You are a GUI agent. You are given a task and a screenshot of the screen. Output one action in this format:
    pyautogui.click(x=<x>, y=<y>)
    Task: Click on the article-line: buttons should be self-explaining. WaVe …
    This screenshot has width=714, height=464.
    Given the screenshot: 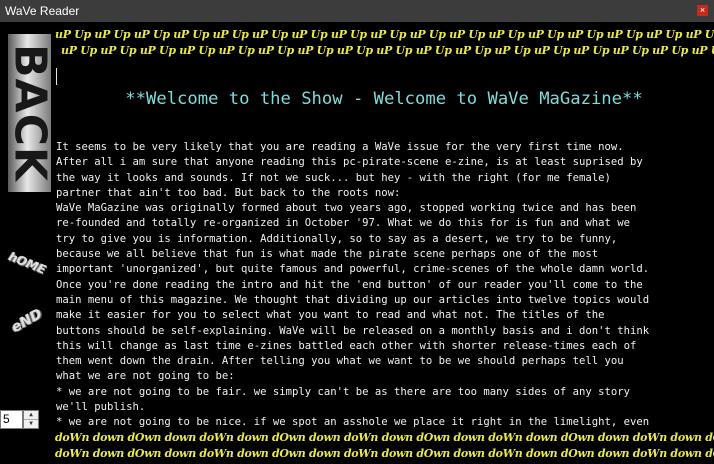 What is the action you would take?
    pyautogui.click(x=353, y=330)
    